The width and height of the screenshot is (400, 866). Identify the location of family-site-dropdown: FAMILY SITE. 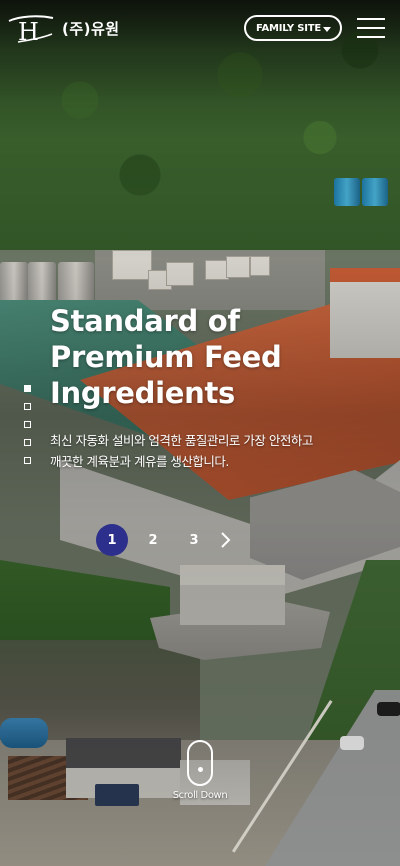
(293, 28).